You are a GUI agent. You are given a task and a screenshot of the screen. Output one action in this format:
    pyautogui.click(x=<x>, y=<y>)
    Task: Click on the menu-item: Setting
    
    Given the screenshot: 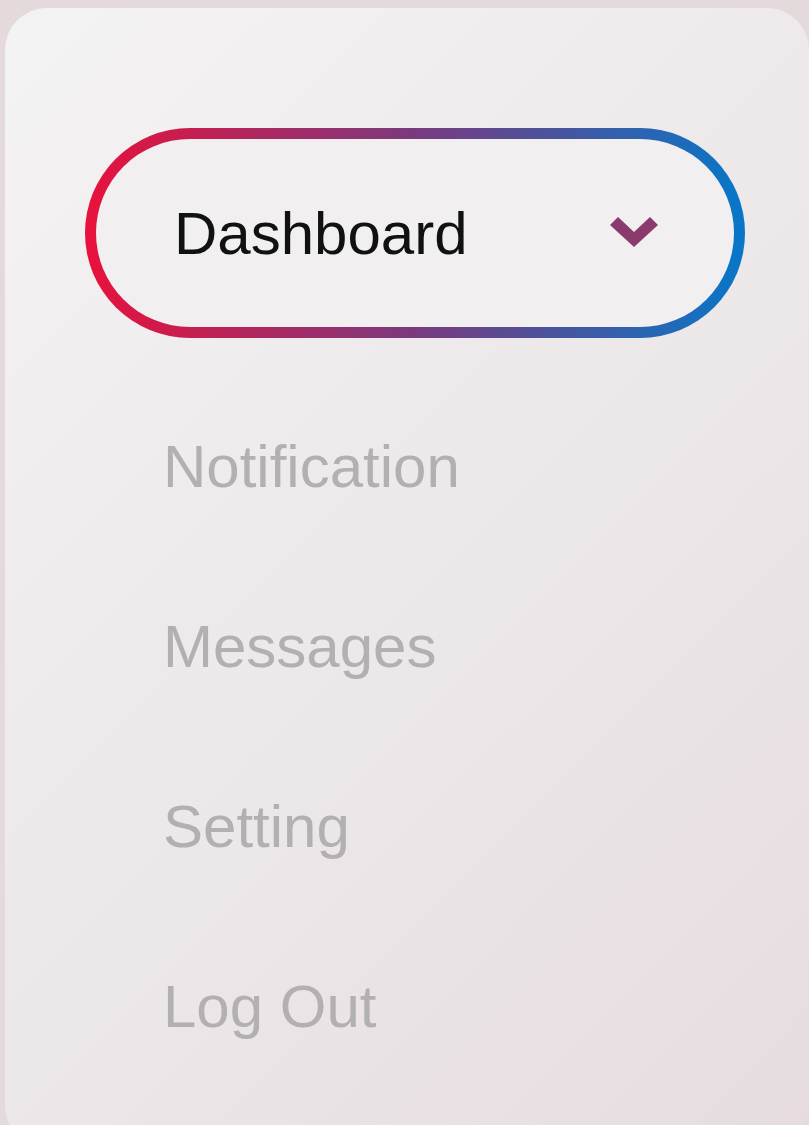 What is the action you would take?
    pyautogui.click(x=415, y=826)
    